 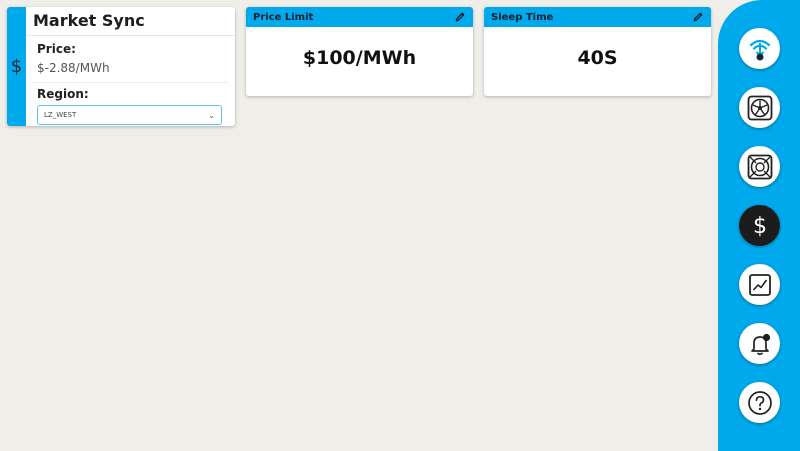 I want to click on price-limit-card: Price Limit $100/MWh, so click(x=359, y=51).